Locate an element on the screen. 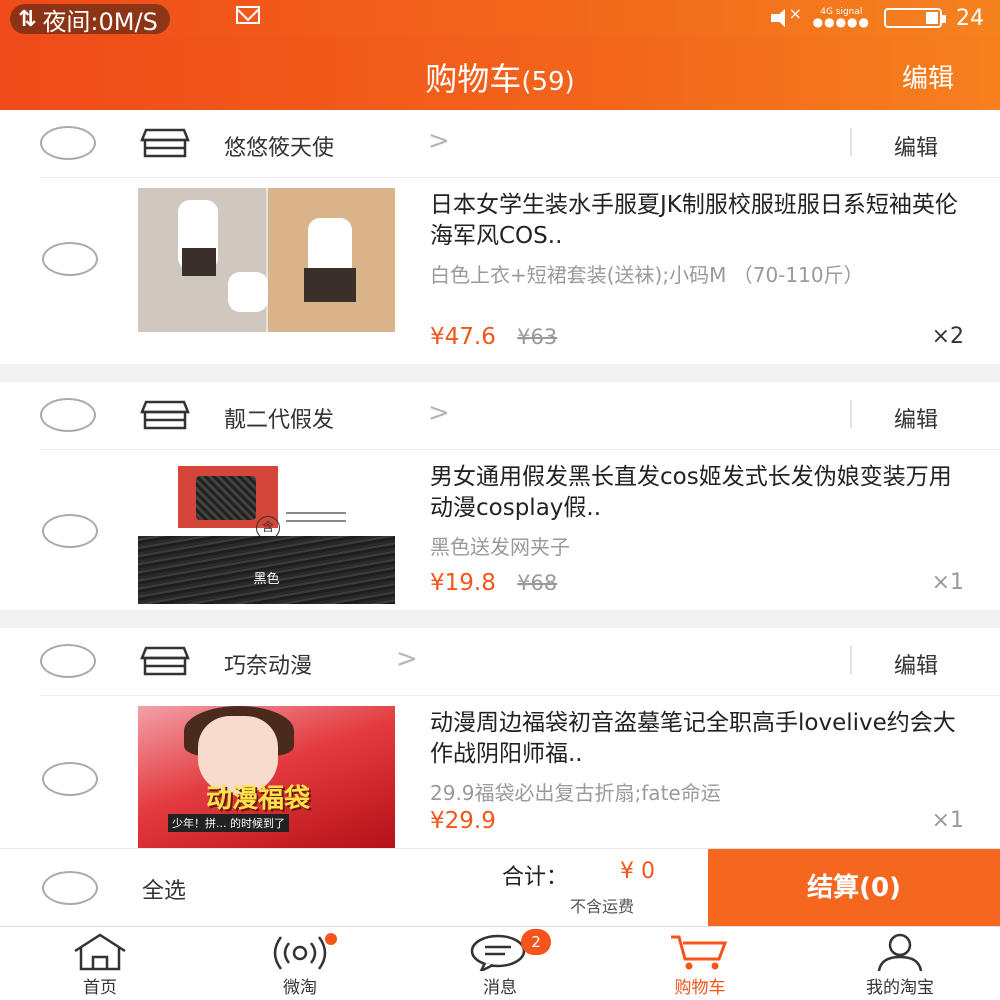  shop-header: 巧奈动漫 > 编辑 is located at coordinates (520, 662).